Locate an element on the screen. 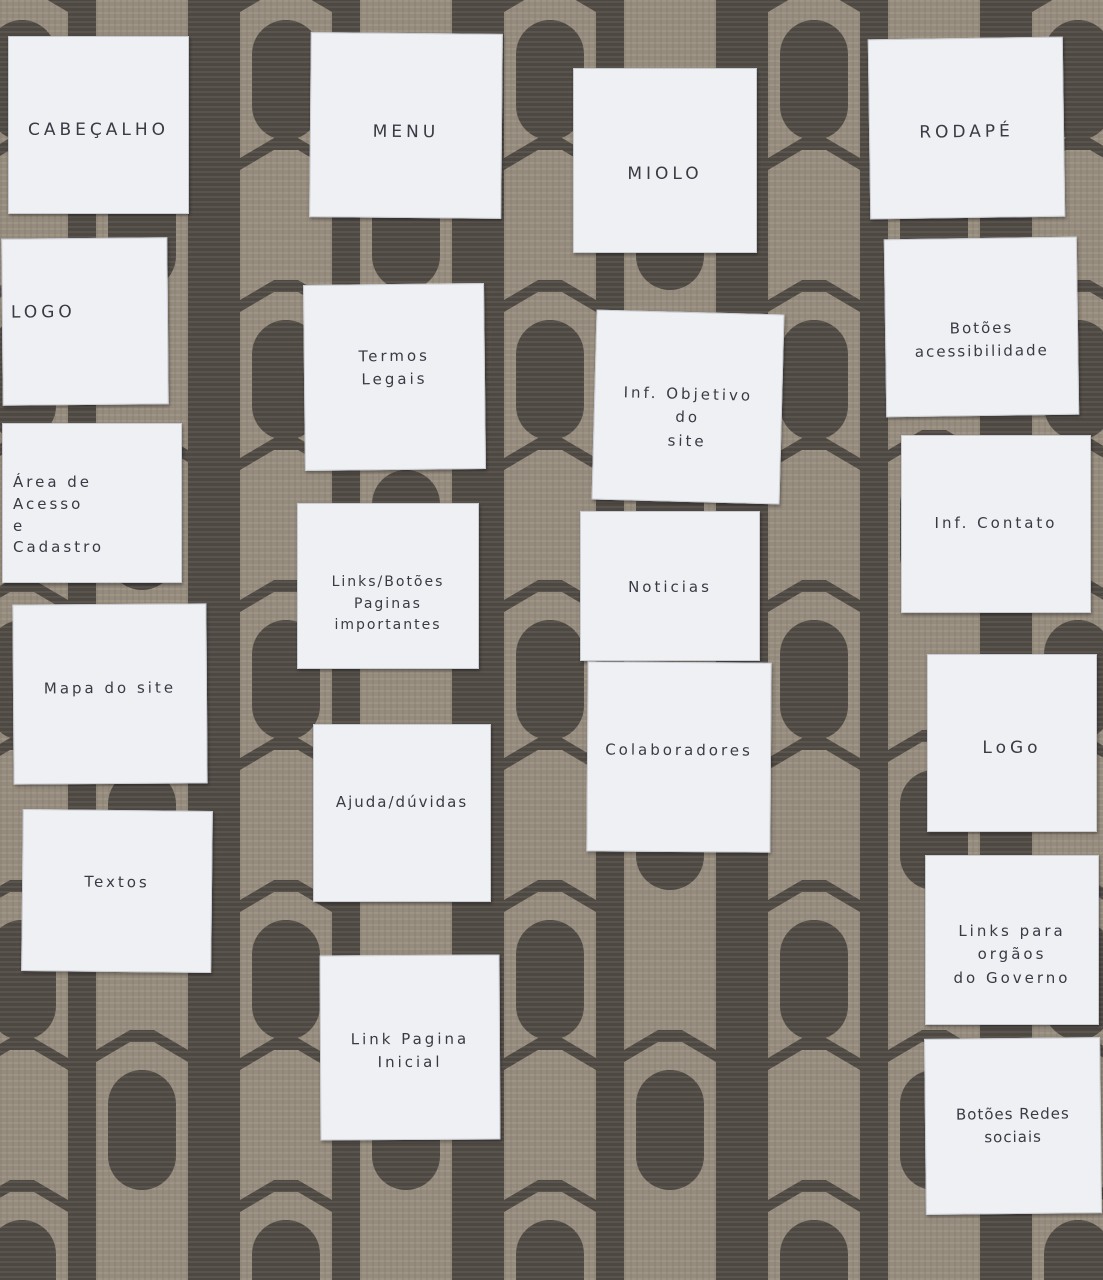 The width and height of the screenshot is (1103, 1280). card-inf-objetivo-label: Inf. Objetivo do site is located at coordinates (688, 416).